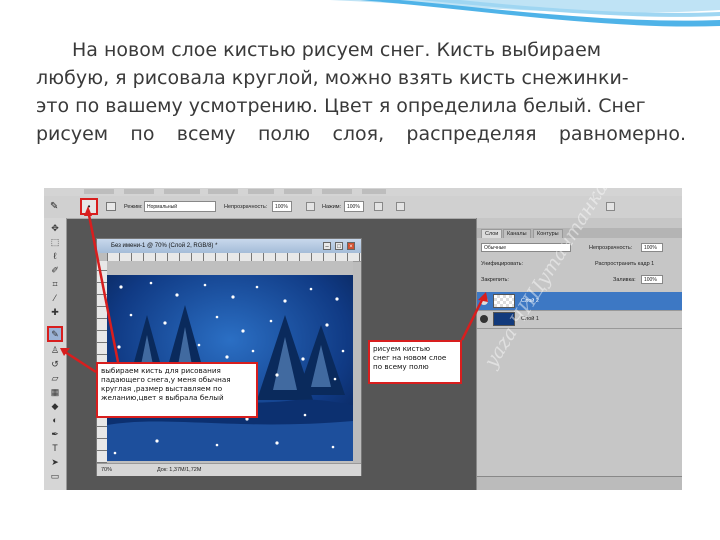 The height and width of the screenshot is (540, 720). What do you see at coordinates (55, 228) in the screenshot?
I see `move-icon: ✥` at bounding box center [55, 228].